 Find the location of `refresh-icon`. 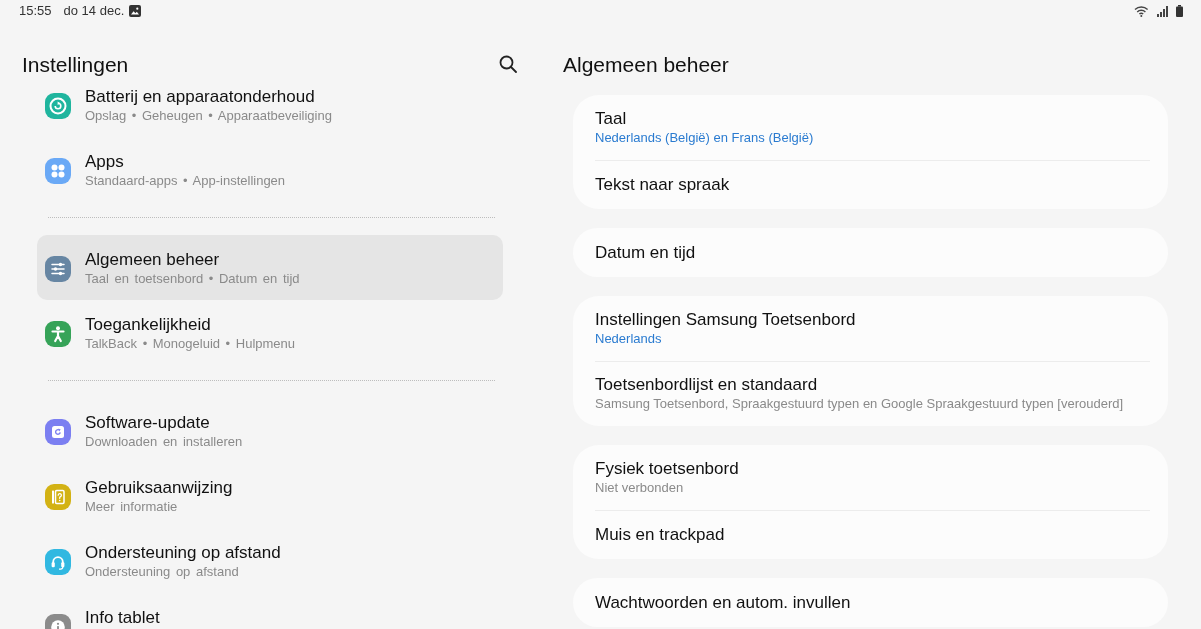

refresh-icon is located at coordinates (58, 432).